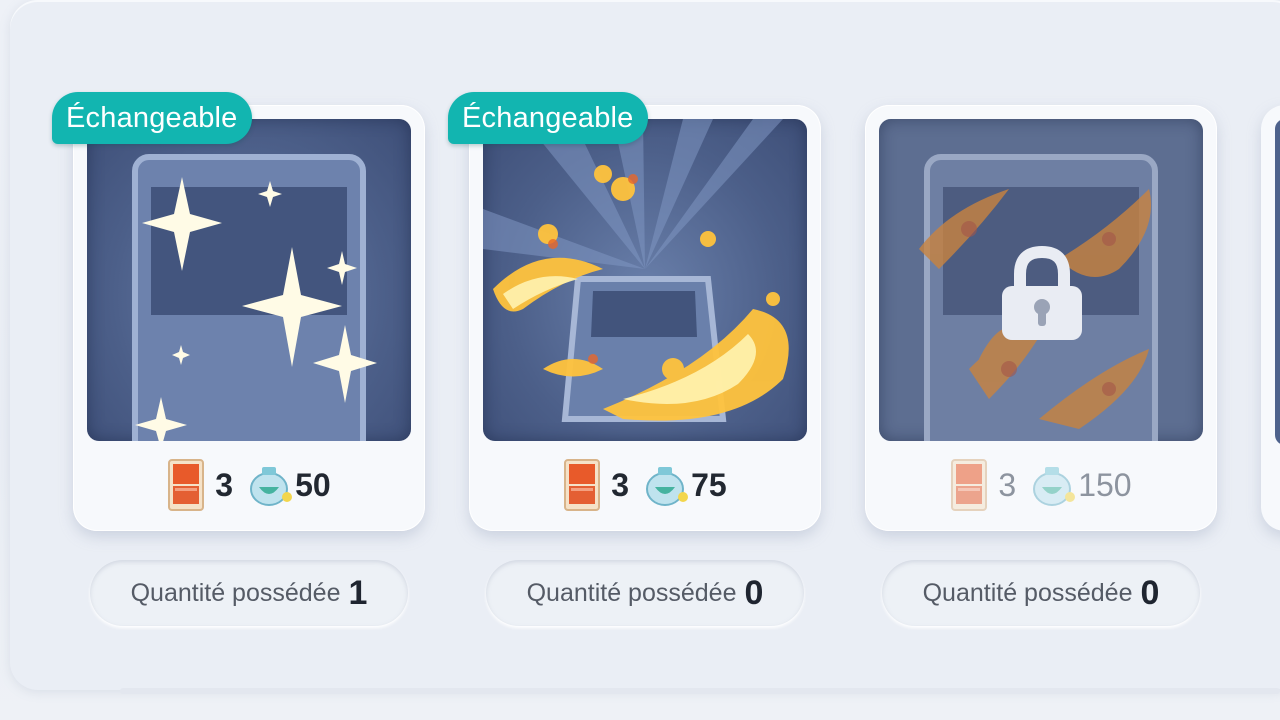 The height and width of the screenshot is (720, 1280). I want to click on cost-row: 3 150, so click(1041, 485).